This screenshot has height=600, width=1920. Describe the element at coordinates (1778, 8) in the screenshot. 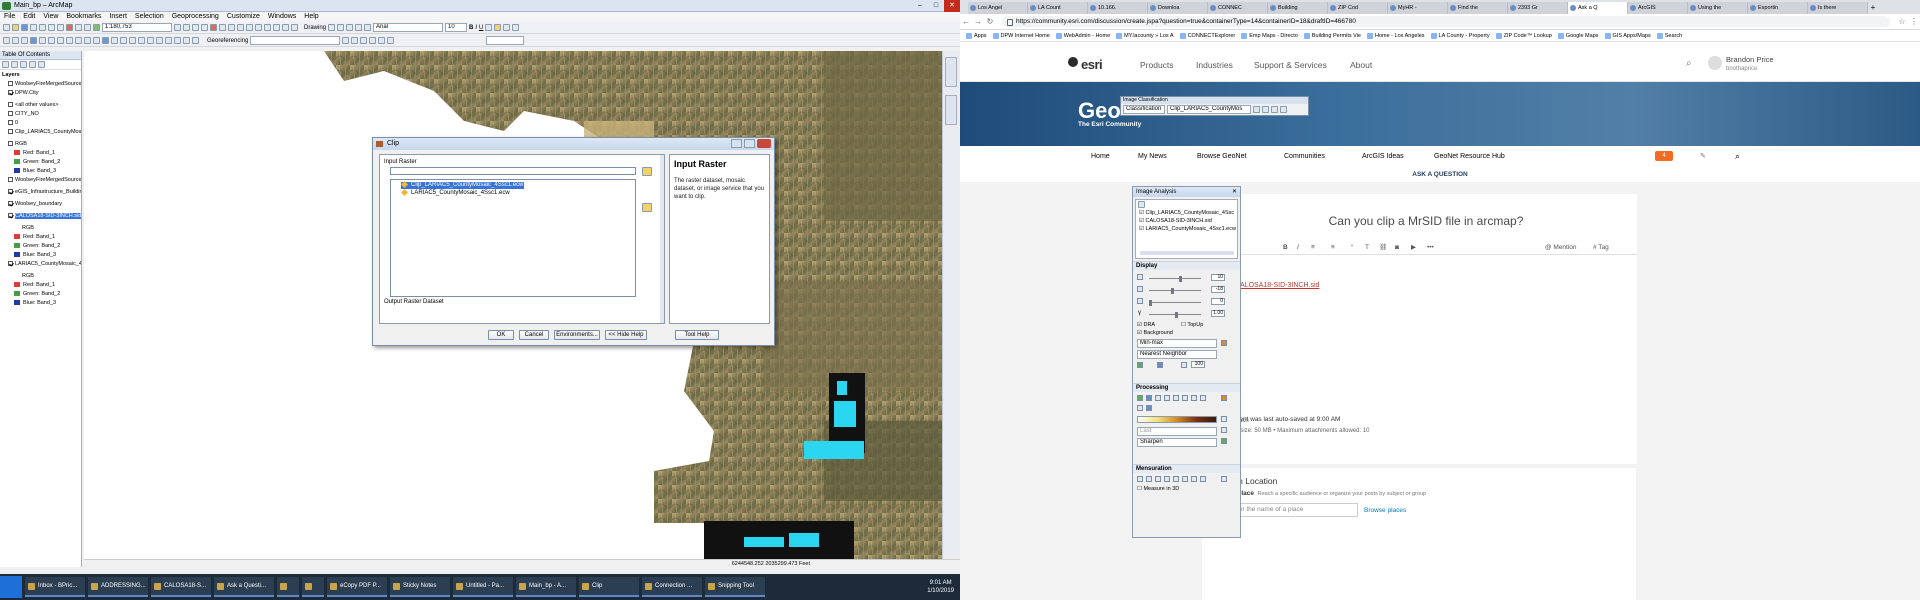

I see `browser-tab: Exportin` at that location.